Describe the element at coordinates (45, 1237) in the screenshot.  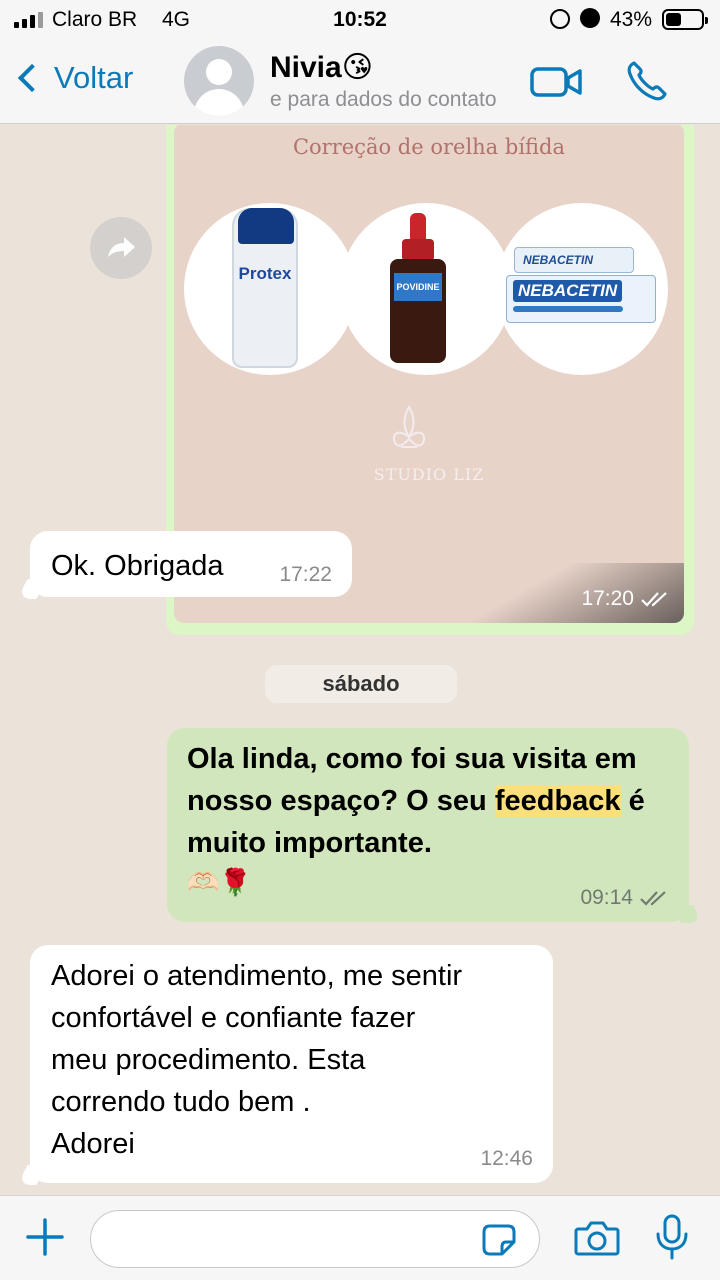
I see `plus-icon` at that location.